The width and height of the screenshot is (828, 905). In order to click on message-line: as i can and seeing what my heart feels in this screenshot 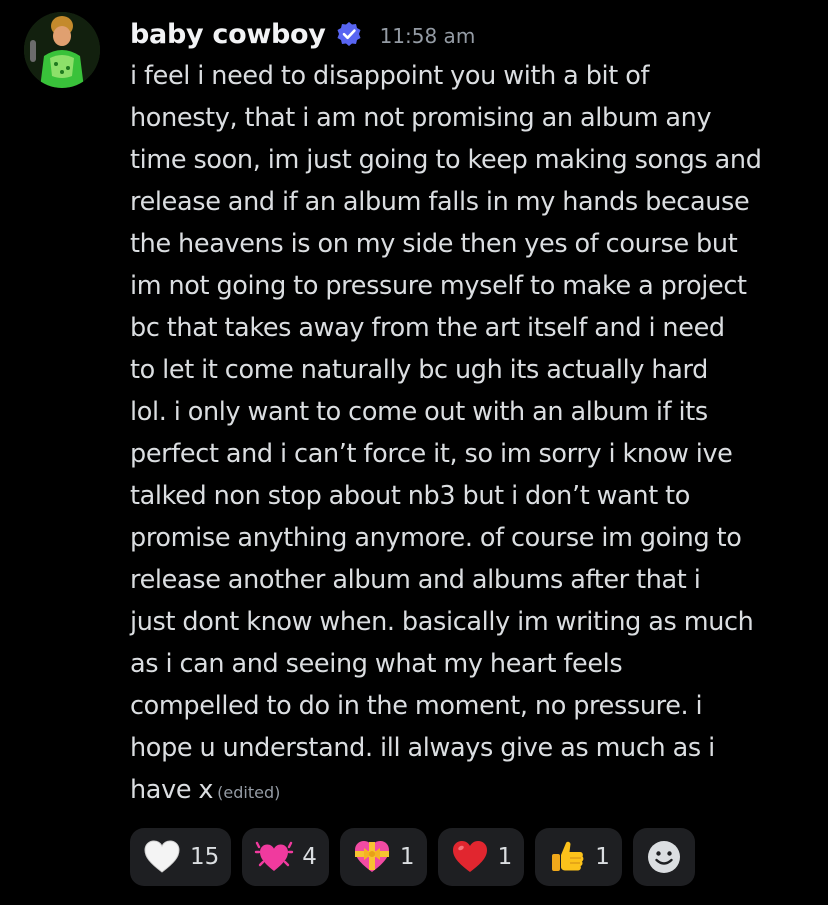, I will do `click(376, 664)`.